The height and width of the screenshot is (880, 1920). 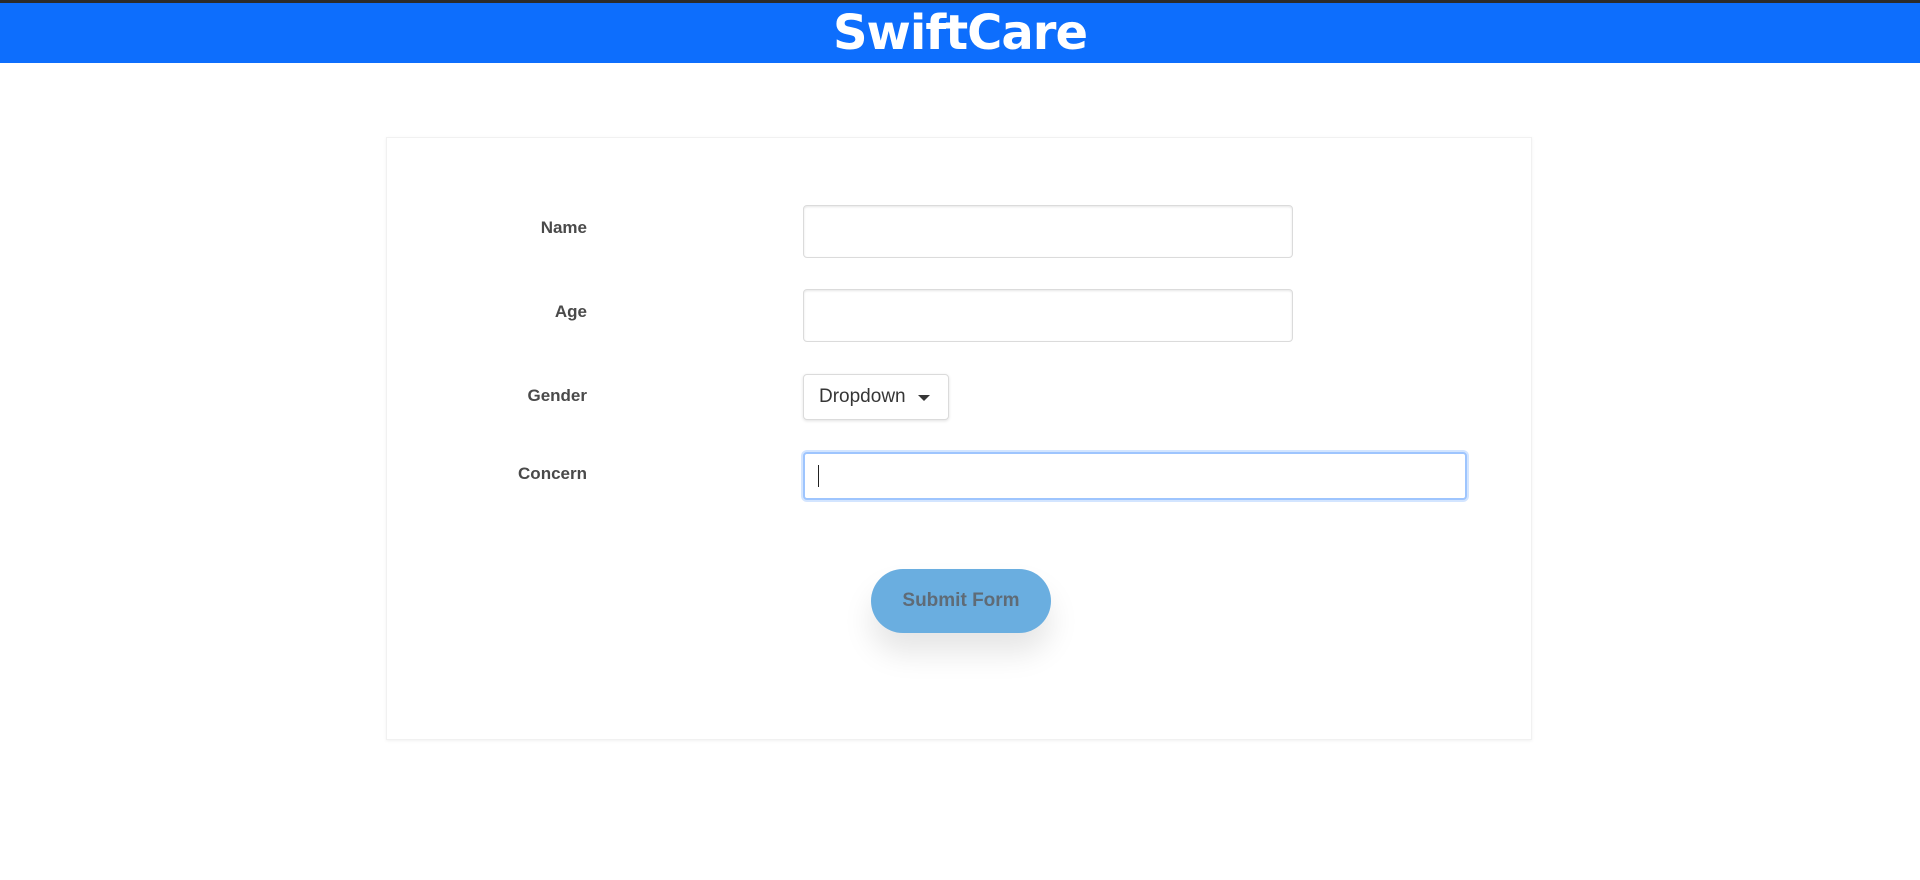 I want to click on name-input, so click(x=1048, y=231).